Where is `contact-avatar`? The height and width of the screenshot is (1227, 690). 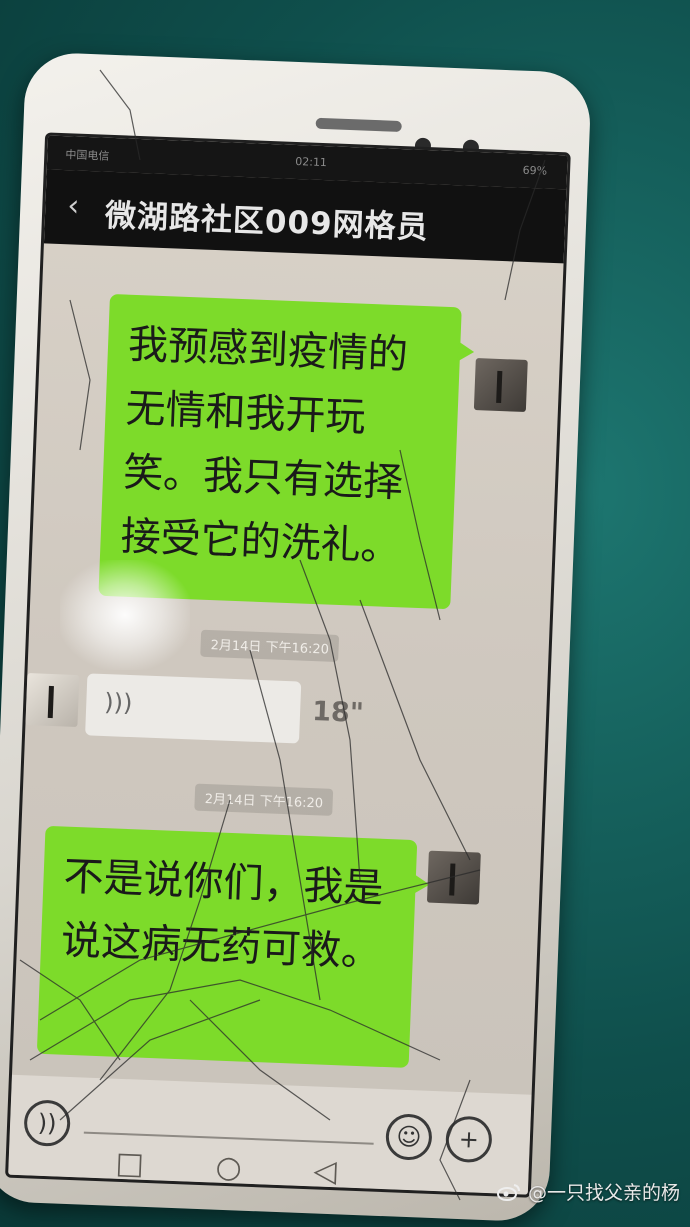 contact-avatar is located at coordinates (52, 700).